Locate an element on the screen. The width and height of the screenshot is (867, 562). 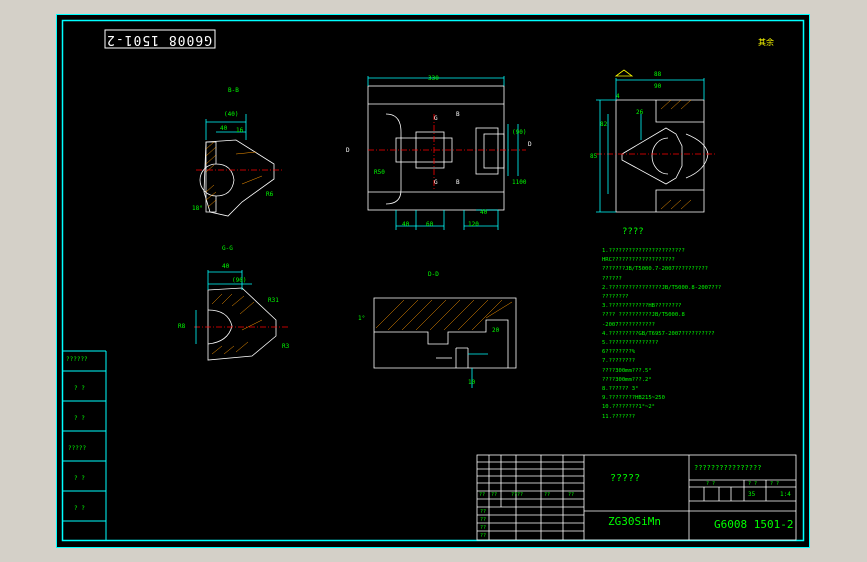
note-line: 2.????????????????JB/T5000.8-2007??? is located at coordinates (662, 287).